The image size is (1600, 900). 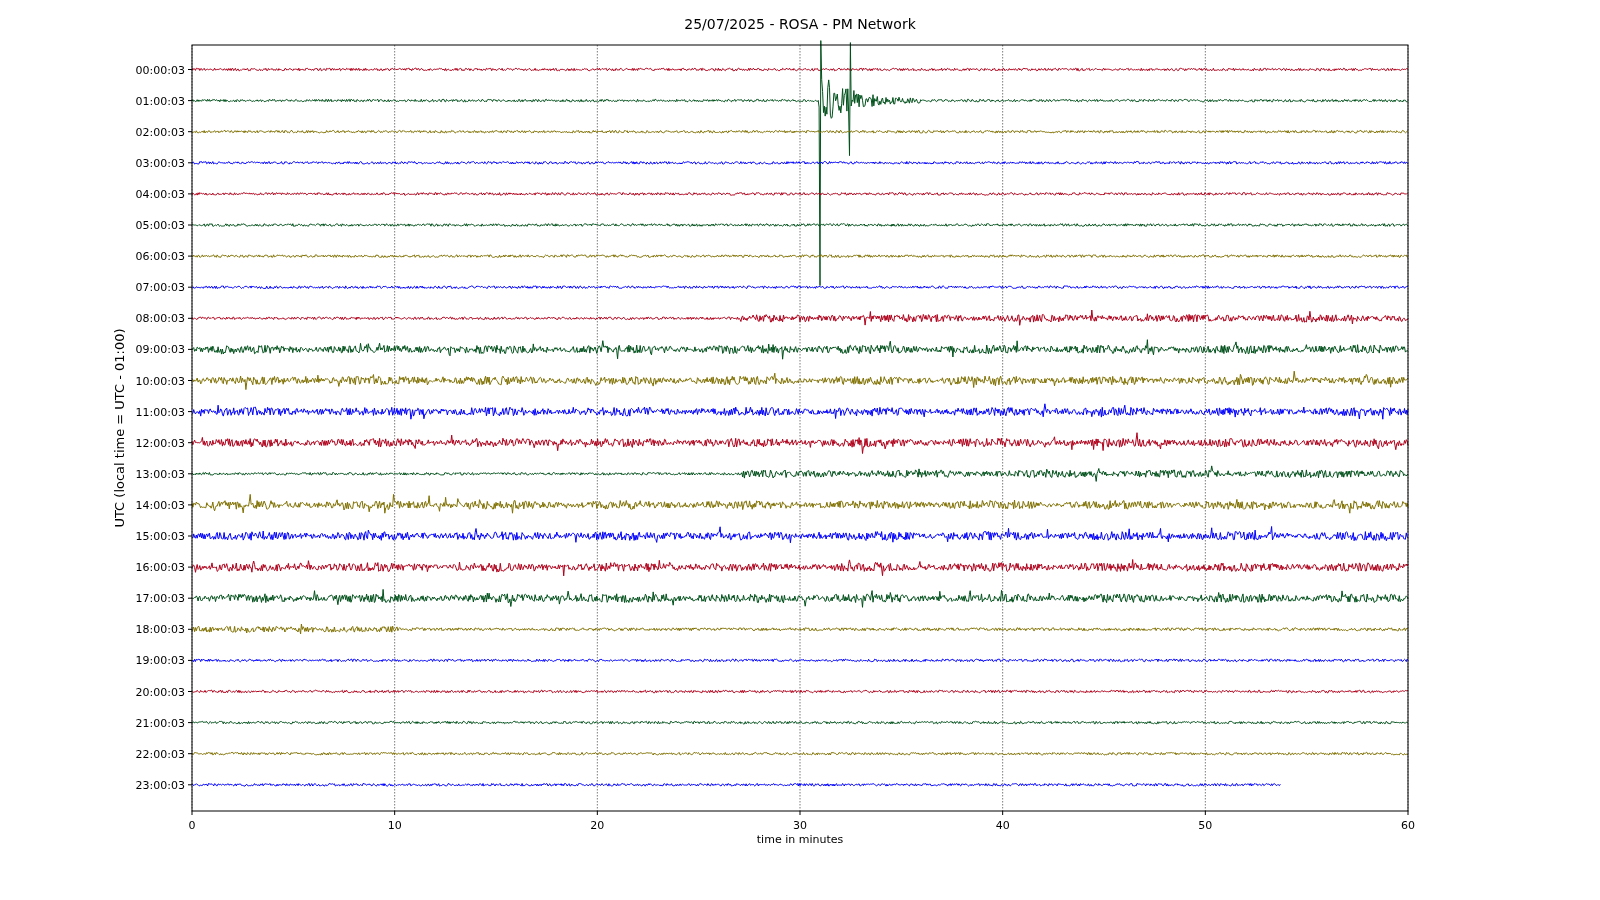 What do you see at coordinates (160, 381) in the screenshot?
I see `tick-label: 10:00:03` at bounding box center [160, 381].